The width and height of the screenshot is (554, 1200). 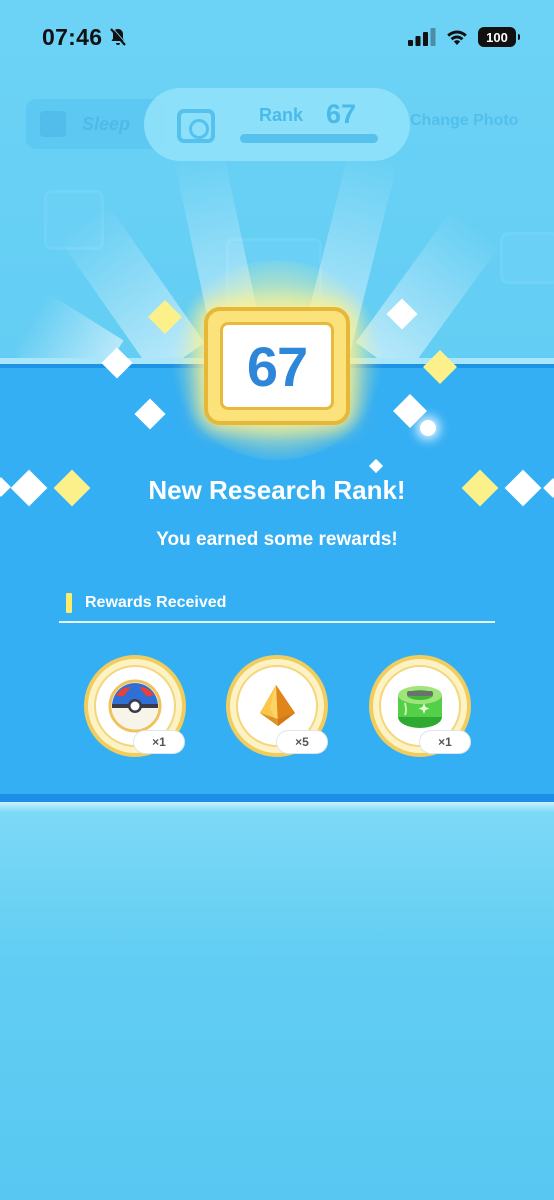 What do you see at coordinates (119, 36) in the screenshot?
I see `bell-muted-icon` at bounding box center [119, 36].